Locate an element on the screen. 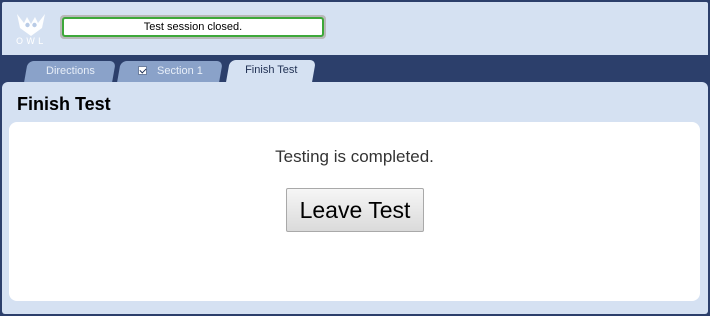 This screenshot has height=316, width=710. logo-text: OWL is located at coordinates (31, 42).